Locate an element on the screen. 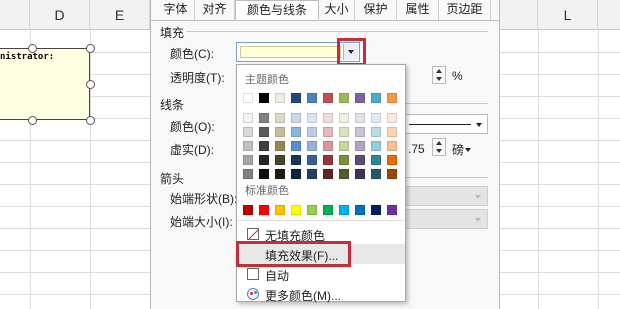 The height and width of the screenshot is (309, 620). column-header-l: L is located at coordinates (568, 15).